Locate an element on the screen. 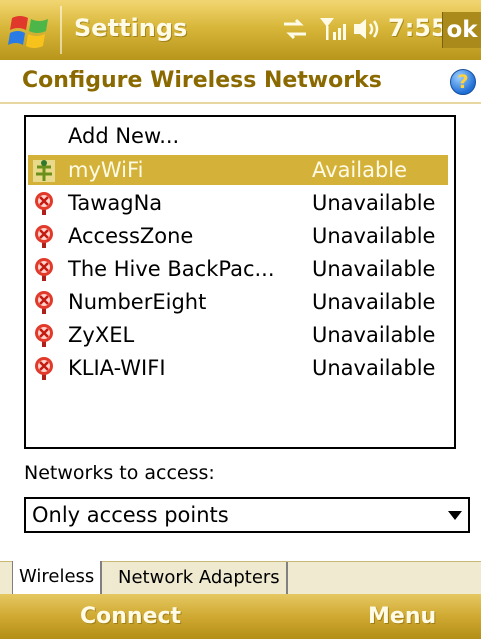 This screenshot has width=481, height=639. help-icon: ? is located at coordinates (463, 82).